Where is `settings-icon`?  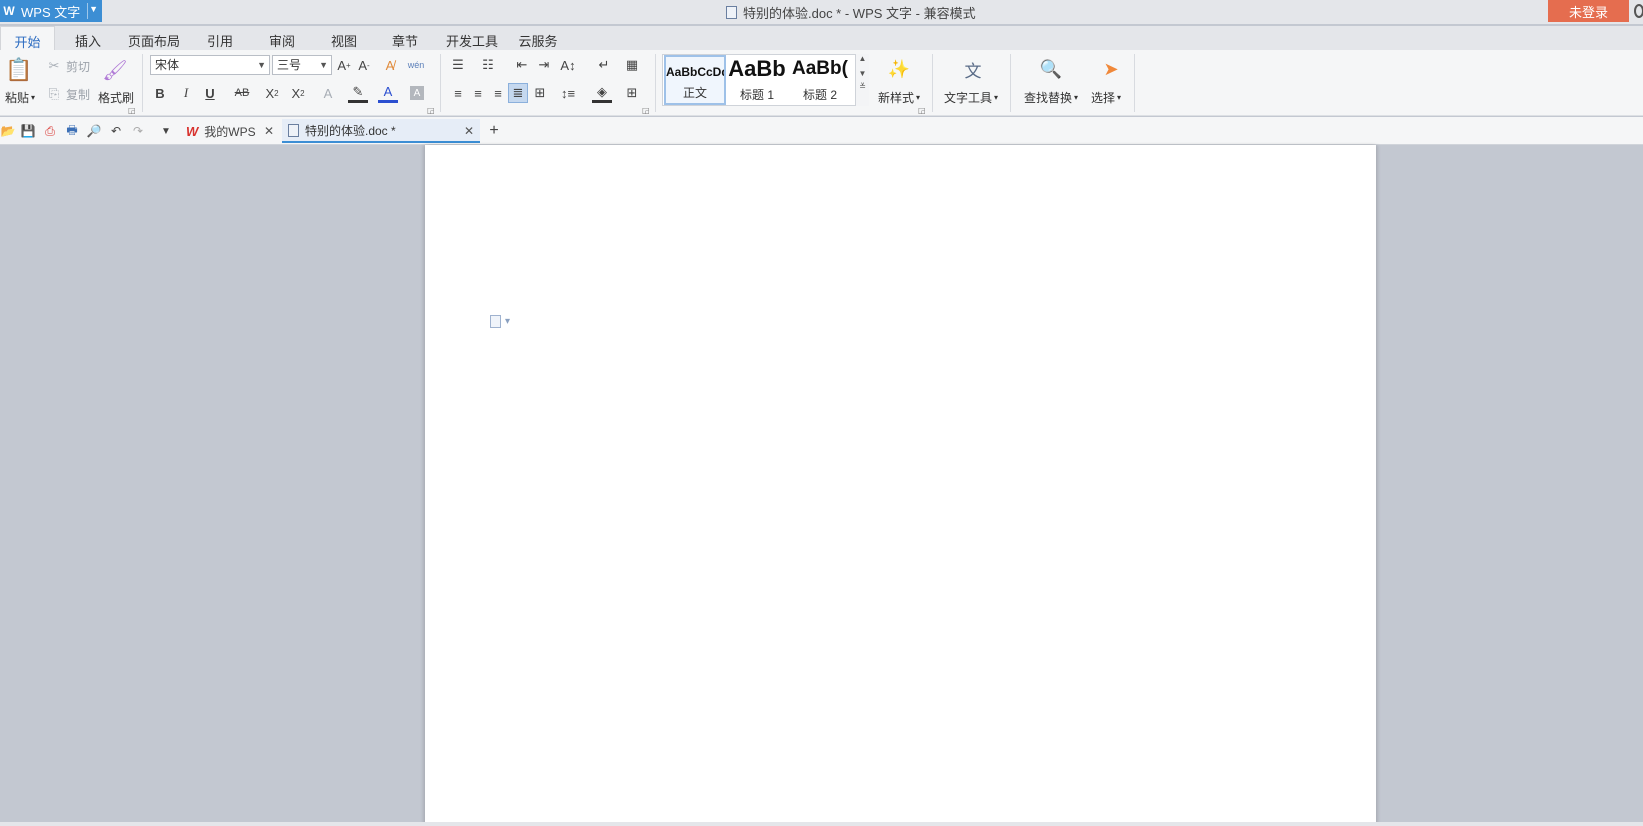 settings-icon is located at coordinates (1638, 11).